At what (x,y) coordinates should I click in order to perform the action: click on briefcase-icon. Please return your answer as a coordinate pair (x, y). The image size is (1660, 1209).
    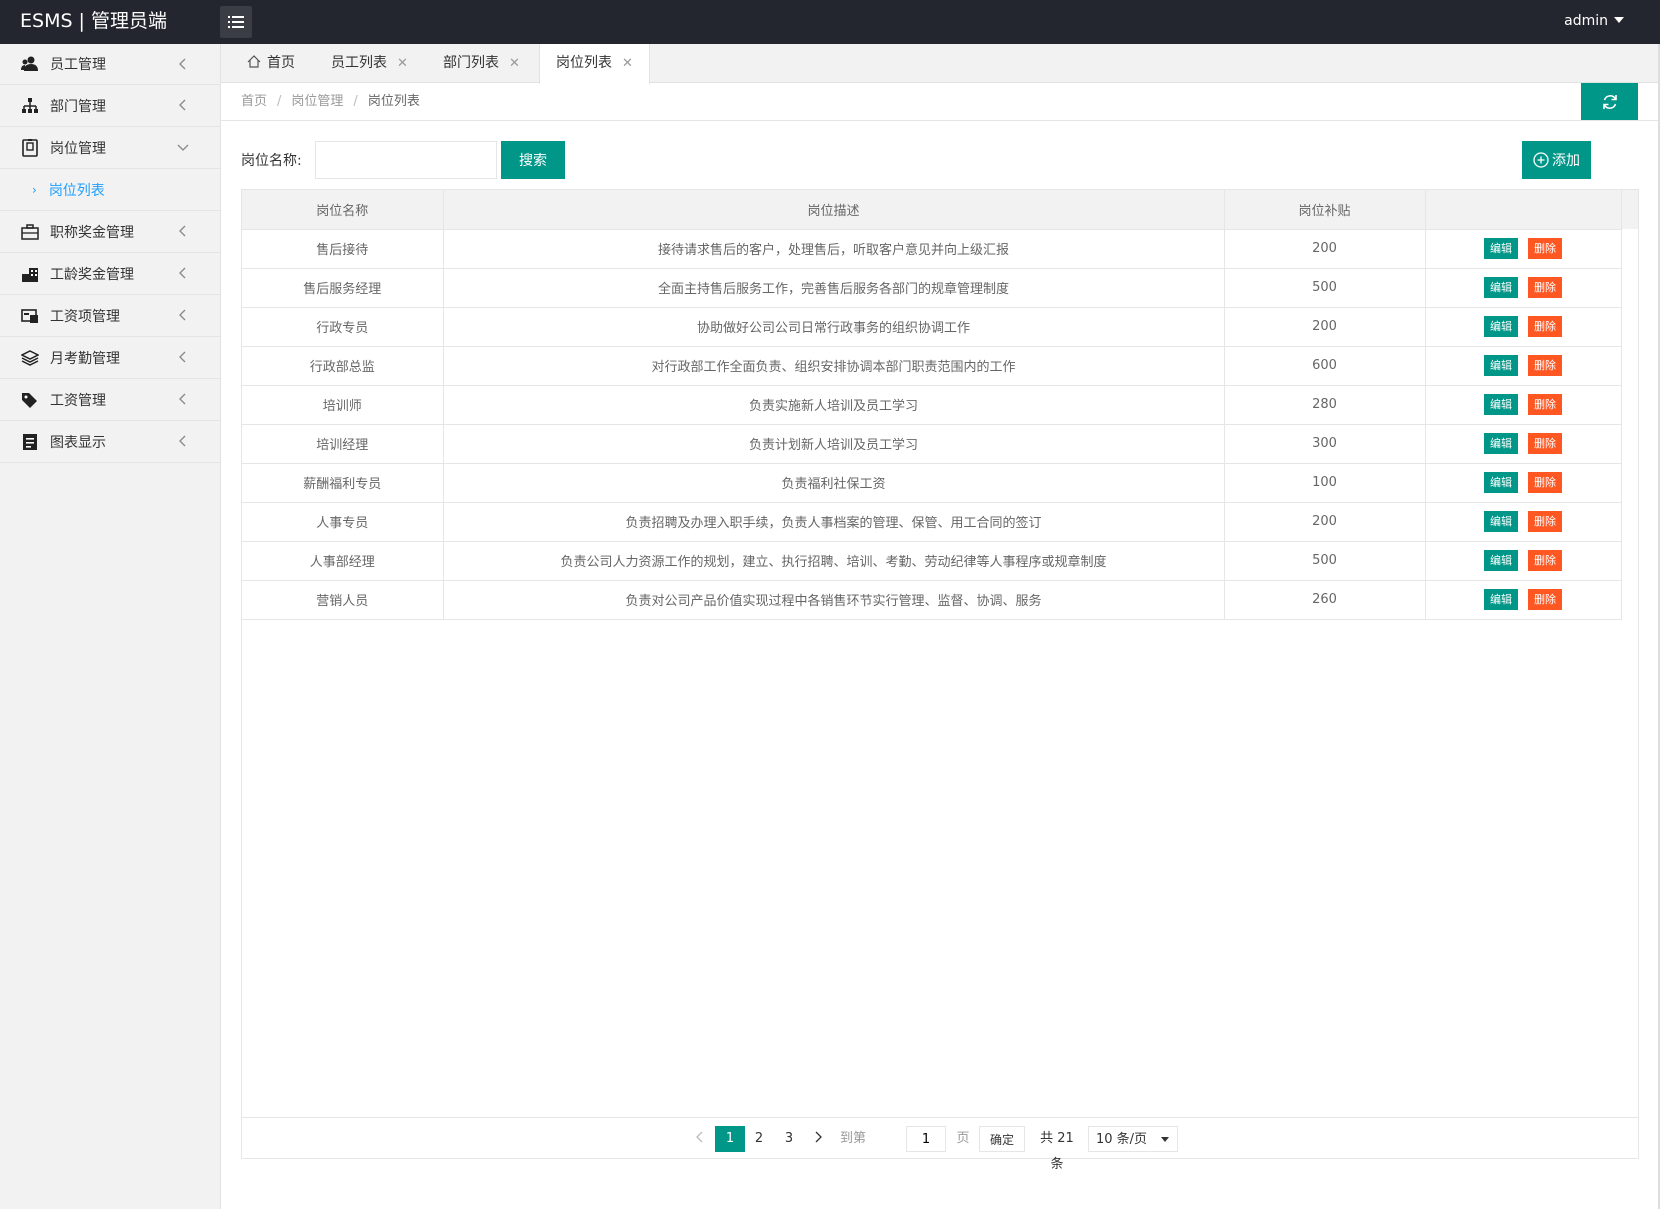
    Looking at the image, I should click on (30, 232).